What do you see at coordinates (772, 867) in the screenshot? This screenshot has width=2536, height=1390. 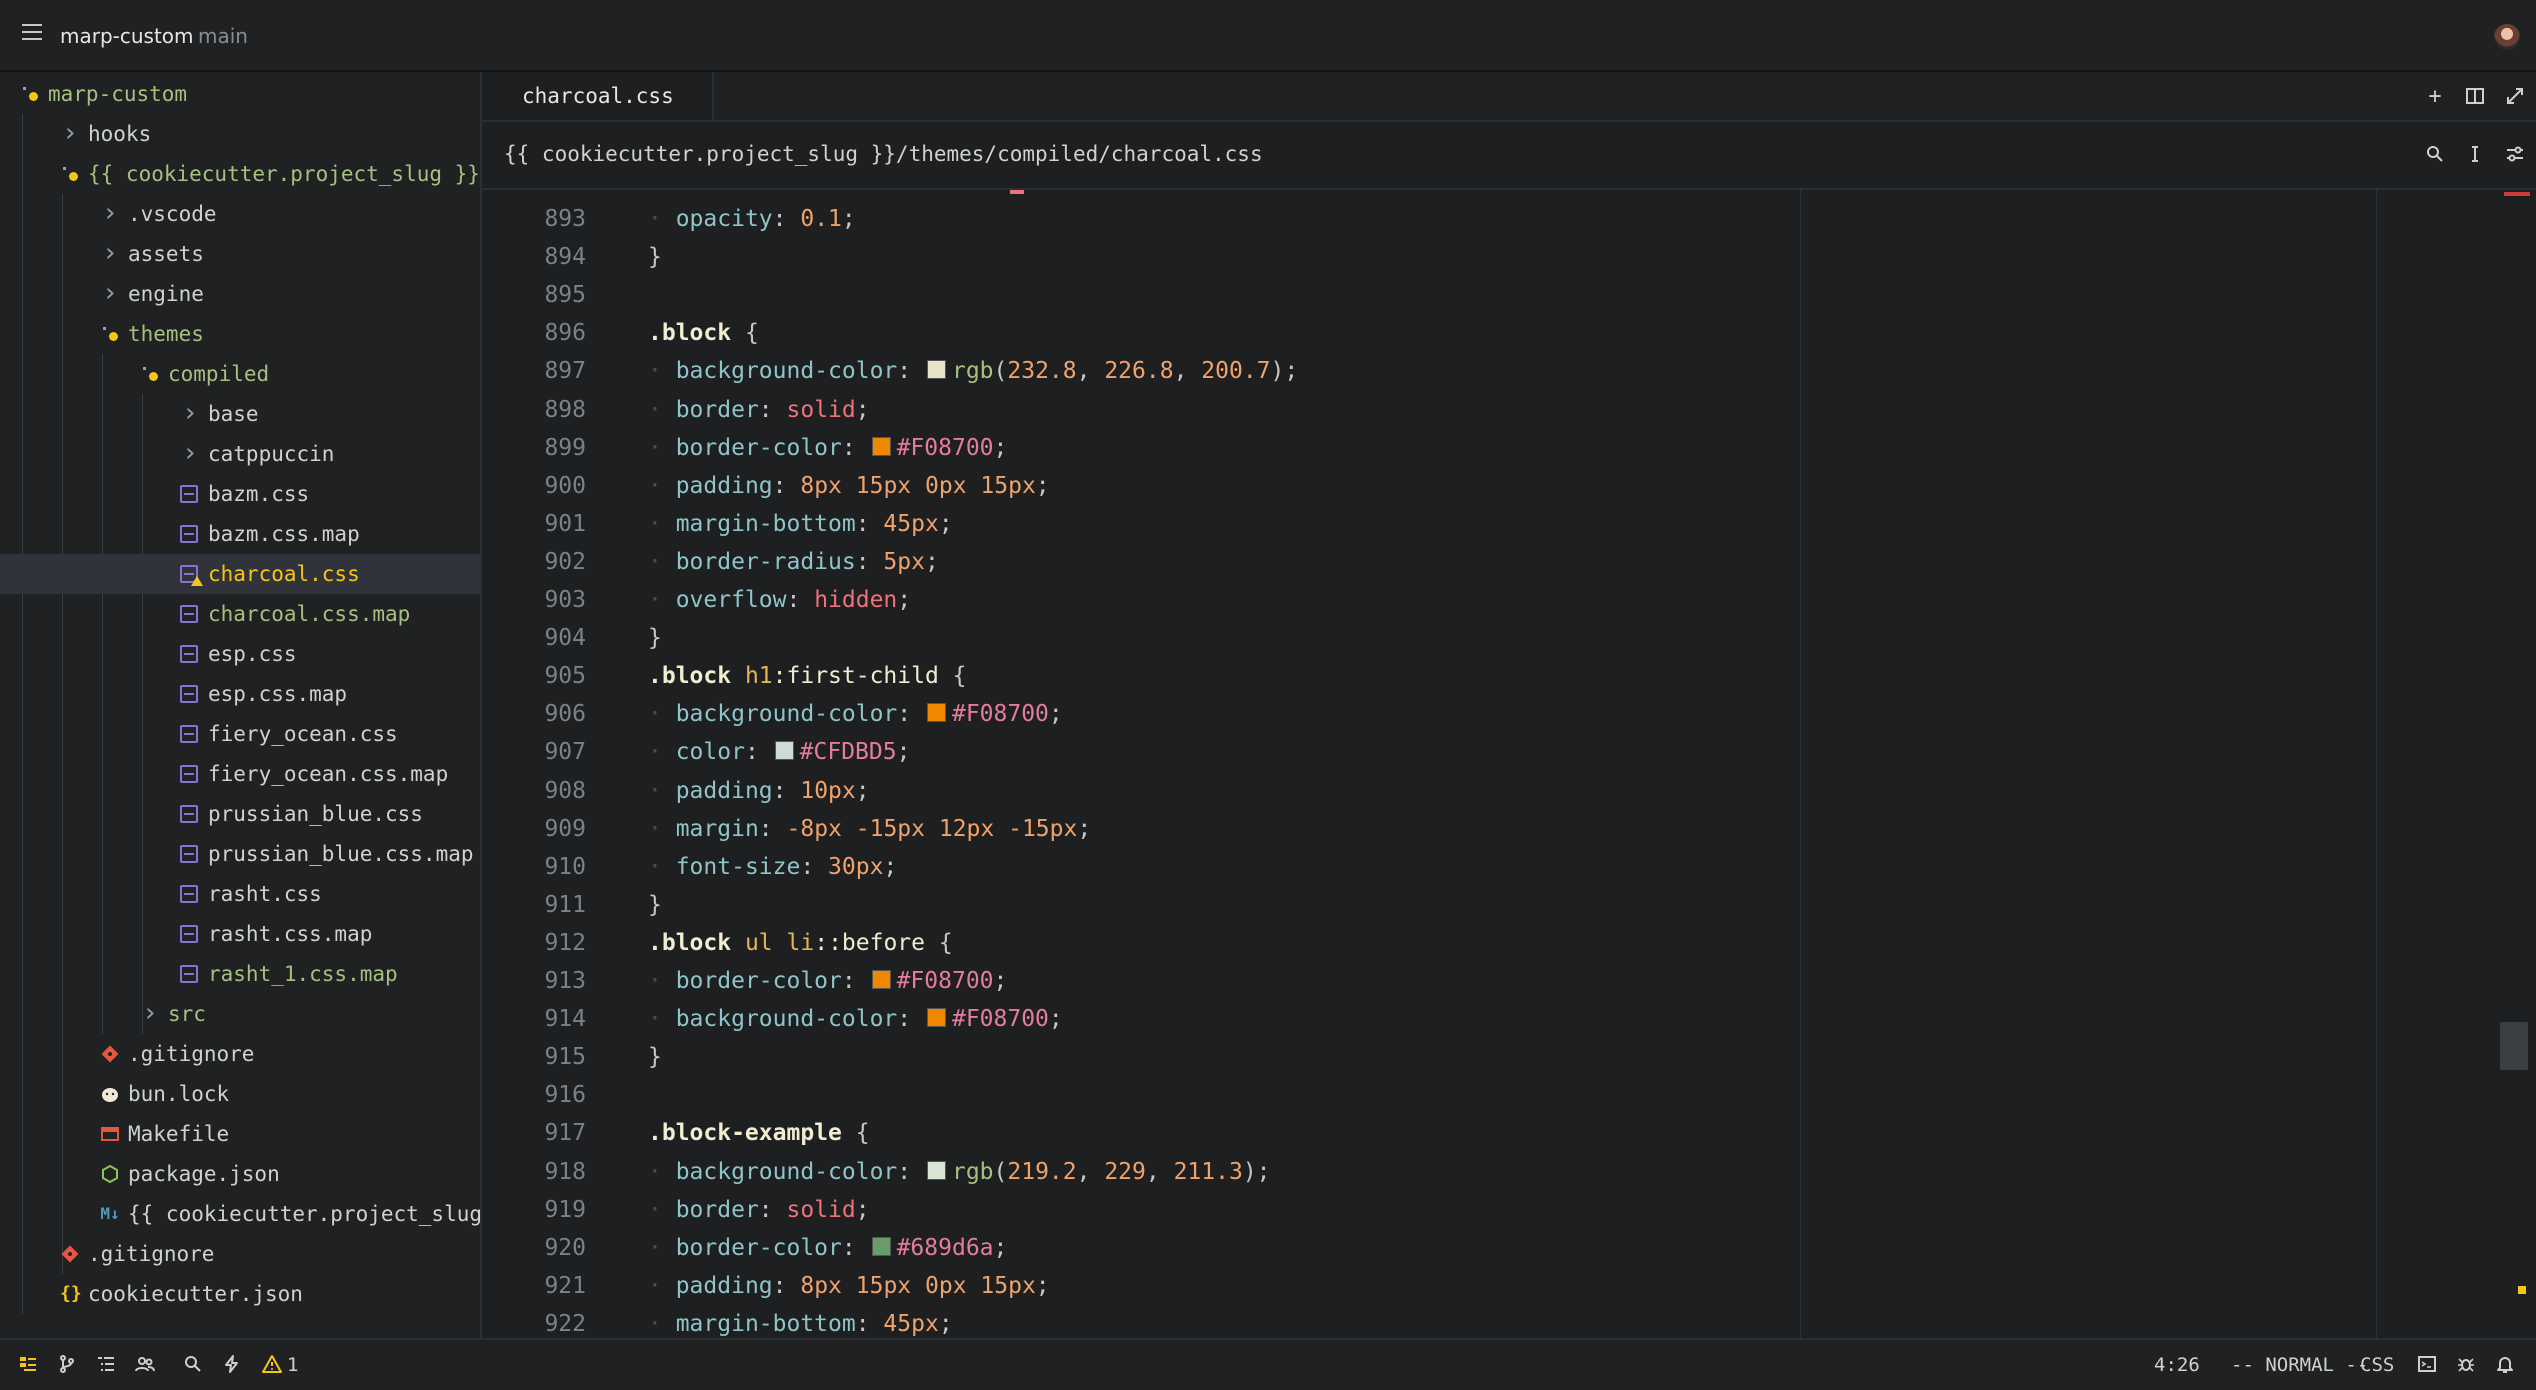 I see `code-line: · font-size: 30px;` at bounding box center [772, 867].